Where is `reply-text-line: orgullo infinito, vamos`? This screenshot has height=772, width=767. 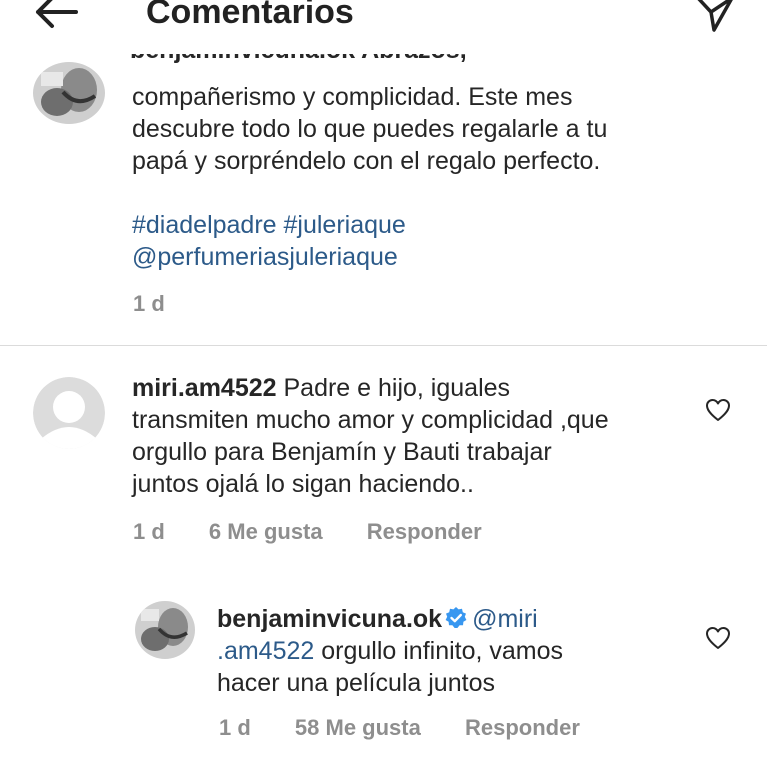
reply-text-line: orgullo infinito, vamos is located at coordinates (439, 651).